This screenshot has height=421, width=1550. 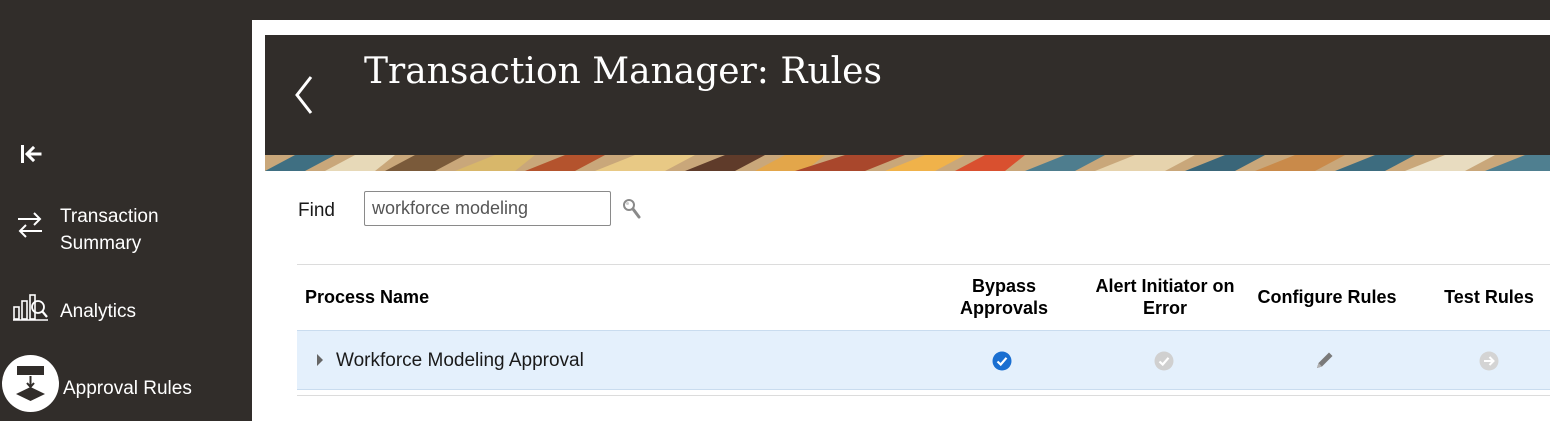 I want to click on column-header-test-rules: Test Rules, so click(x=1489, y=297).